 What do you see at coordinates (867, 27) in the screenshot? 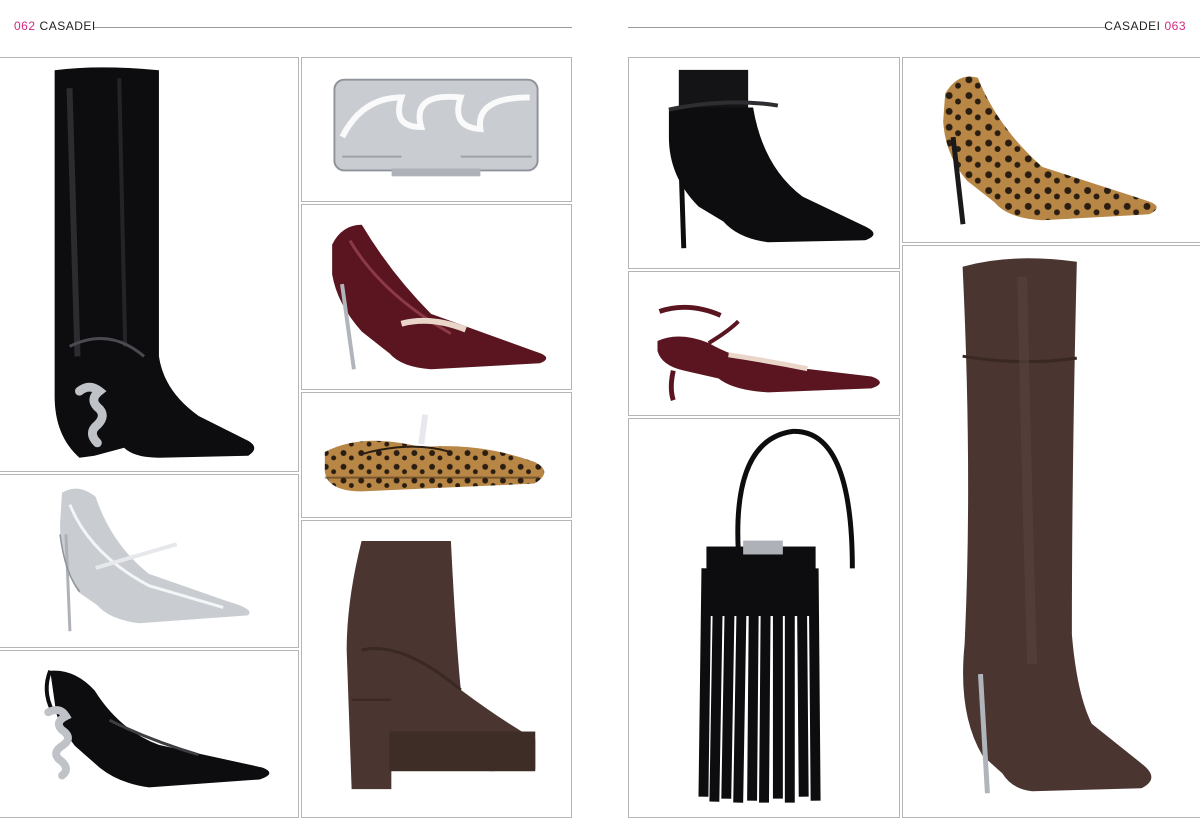
I see `right-header-rule` at bounding box center [867, 27].